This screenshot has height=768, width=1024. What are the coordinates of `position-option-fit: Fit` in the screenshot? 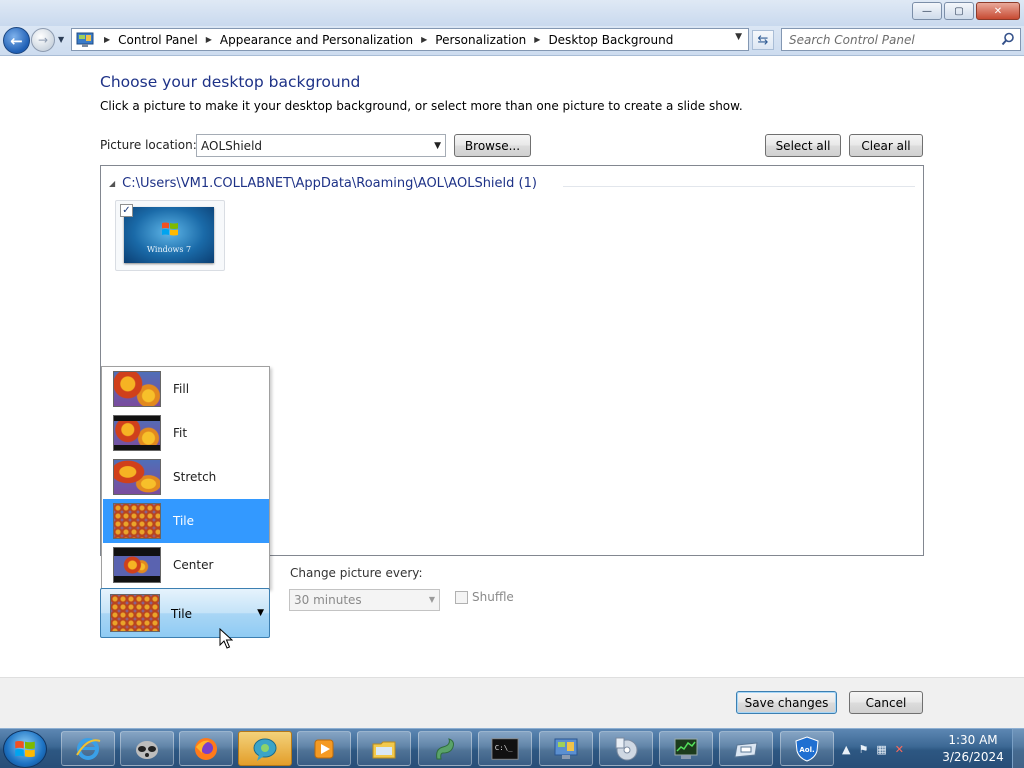 It's located at (186, 433).